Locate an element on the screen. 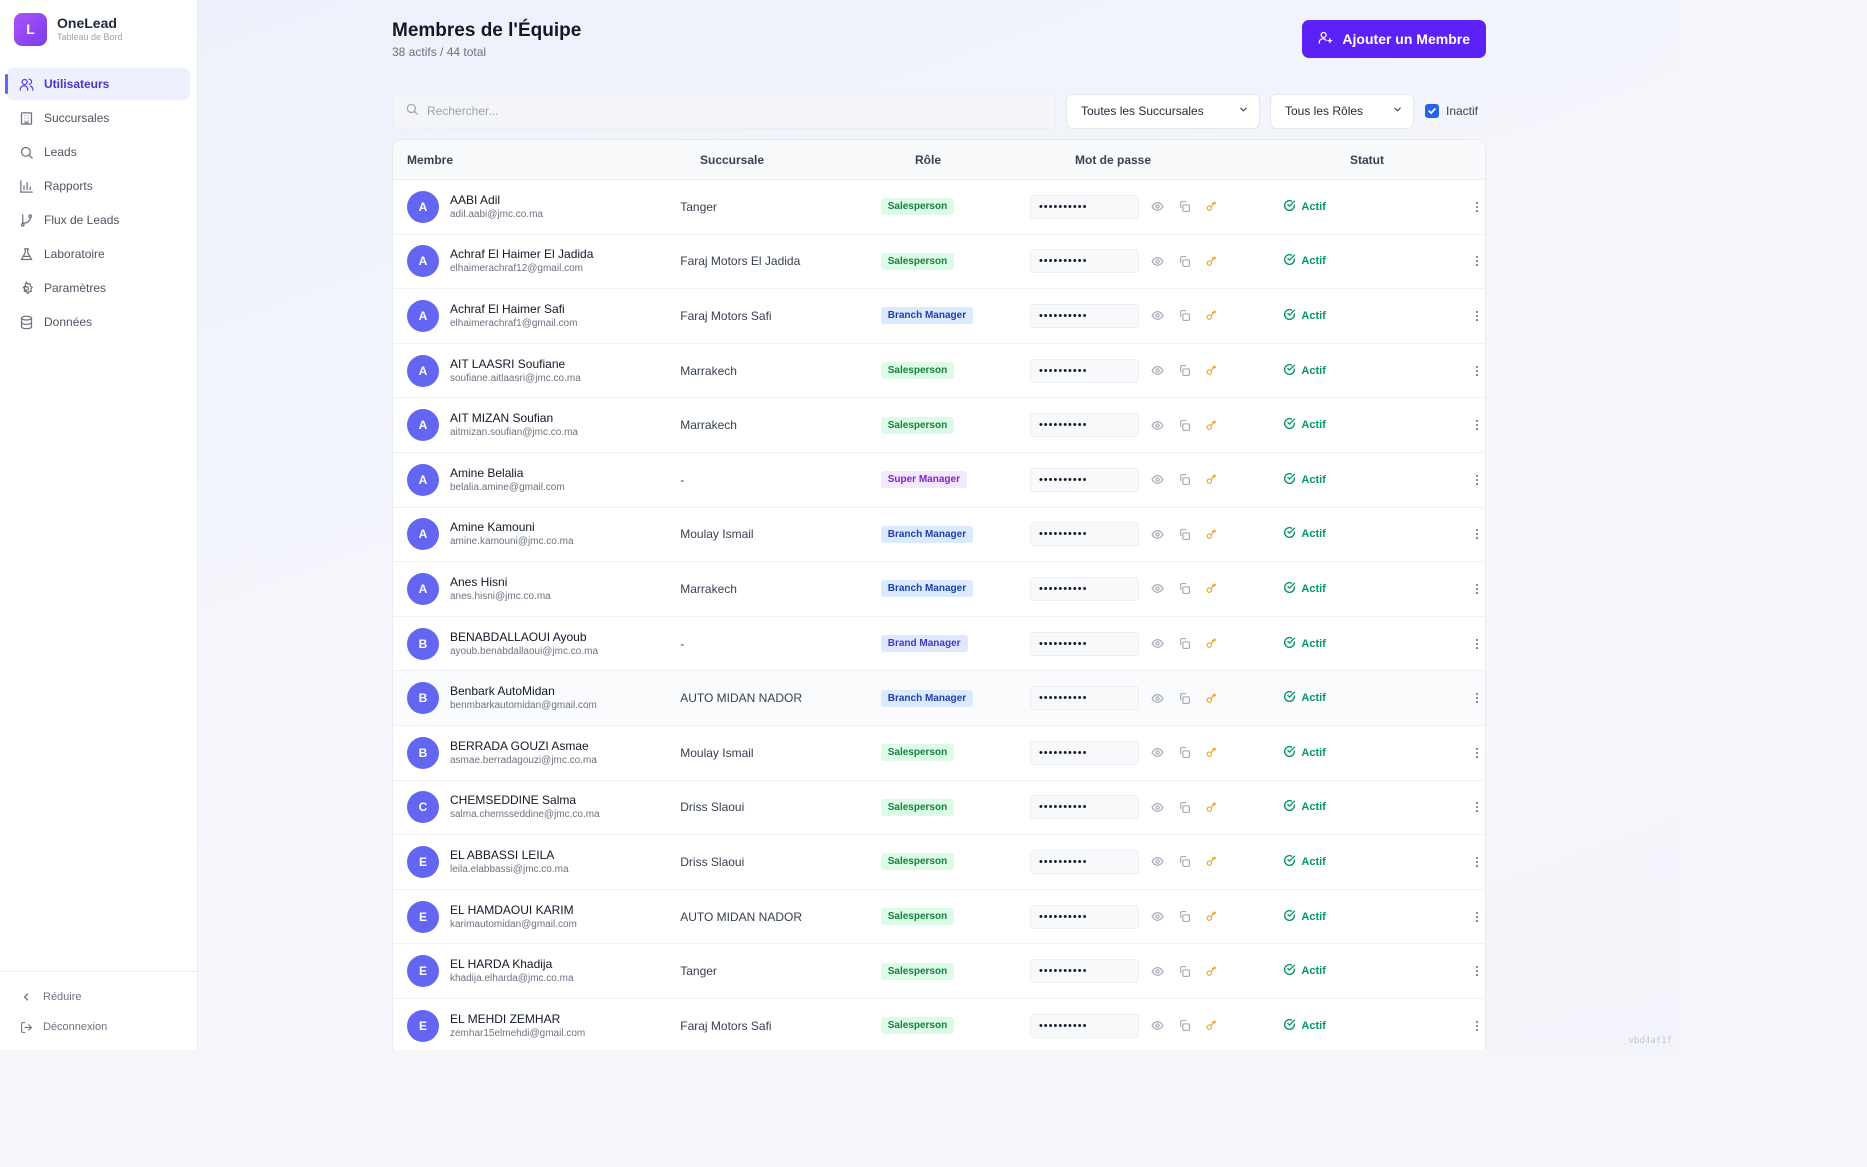 The image size is (1867, 1167). collapse-button: Réduire is located at coordinates (98, 997).